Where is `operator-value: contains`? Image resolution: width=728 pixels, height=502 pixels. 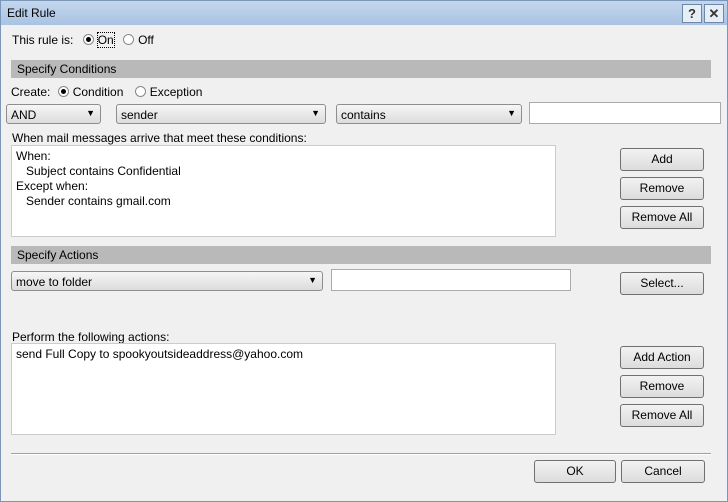 operator-value: contains is located at coordinates (363, 115).